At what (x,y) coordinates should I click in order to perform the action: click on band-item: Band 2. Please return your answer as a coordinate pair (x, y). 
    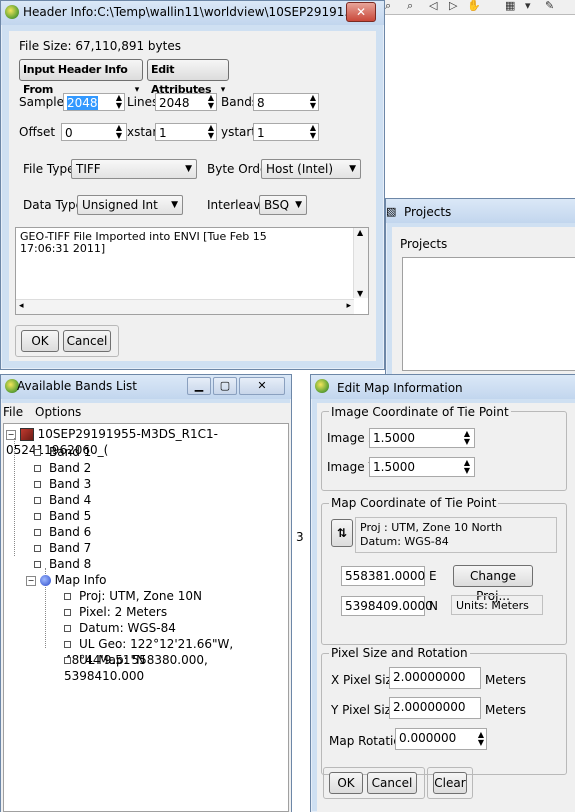
    Looking at the image, I should click on (62, 468).